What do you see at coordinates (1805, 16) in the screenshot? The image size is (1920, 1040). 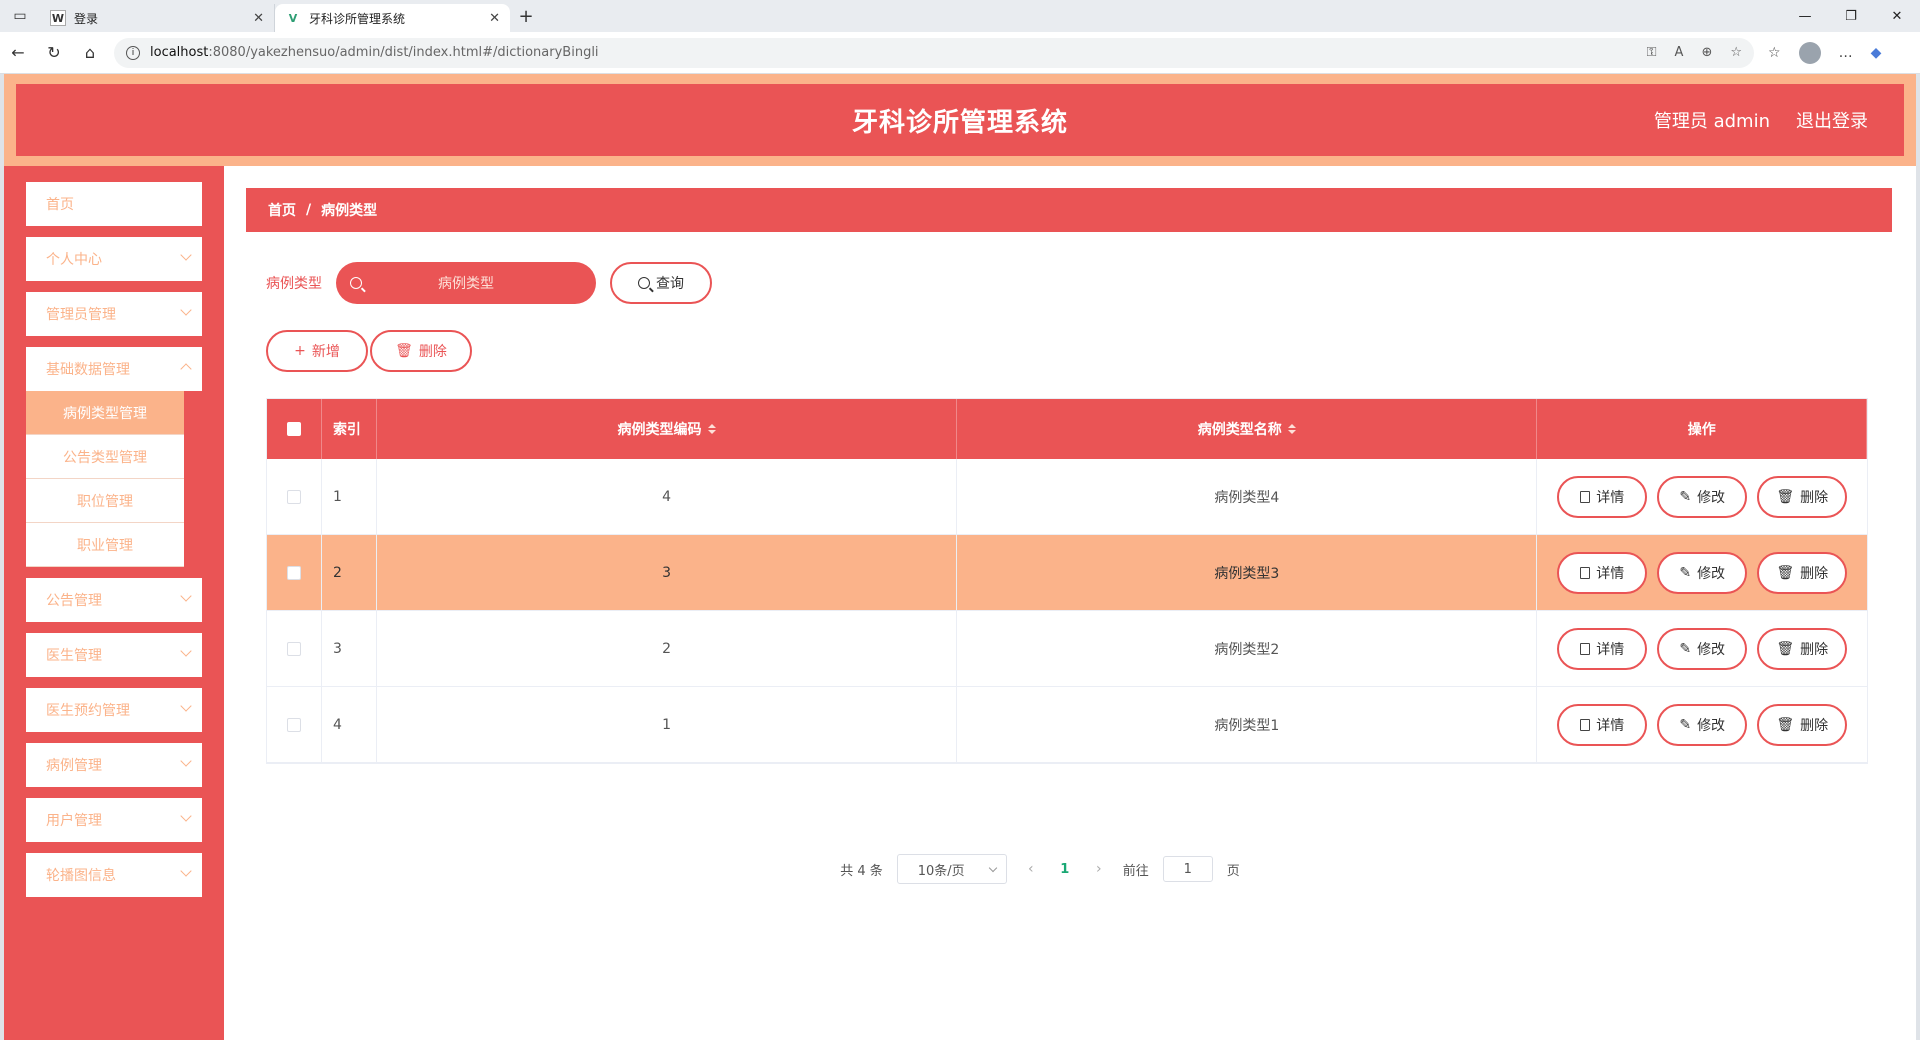 I see `minimize-icon: —` at bounding box center [1805, 16].